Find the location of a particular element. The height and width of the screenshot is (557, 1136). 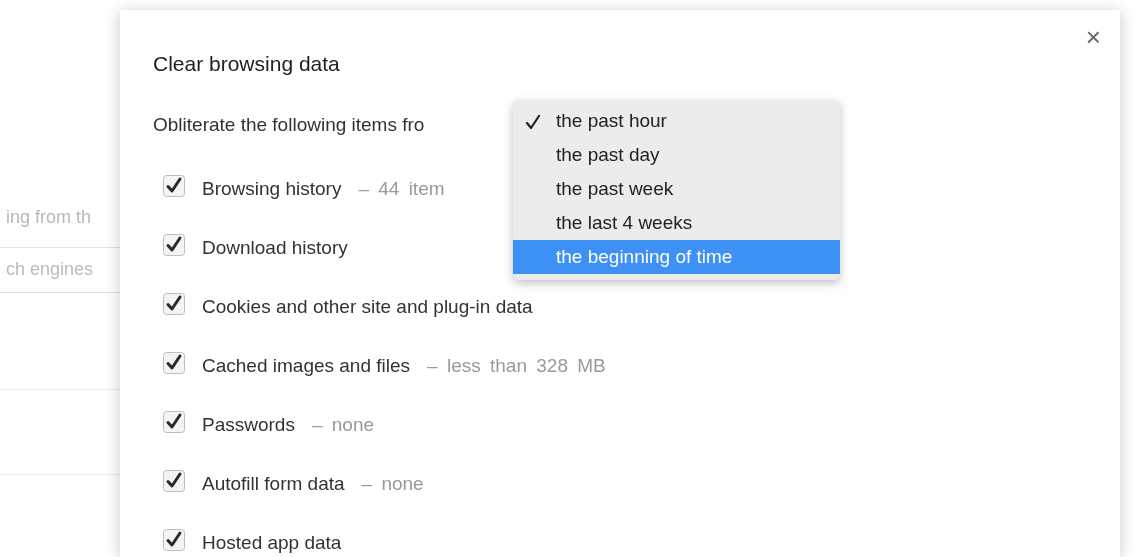

option-label: Download history is located at coordinates (275, 248).